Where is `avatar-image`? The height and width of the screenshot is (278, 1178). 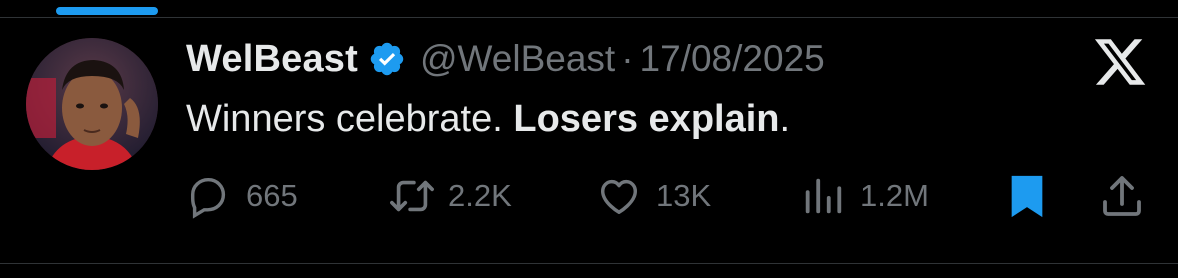
avatar-image is located at coordinates (92, 104).